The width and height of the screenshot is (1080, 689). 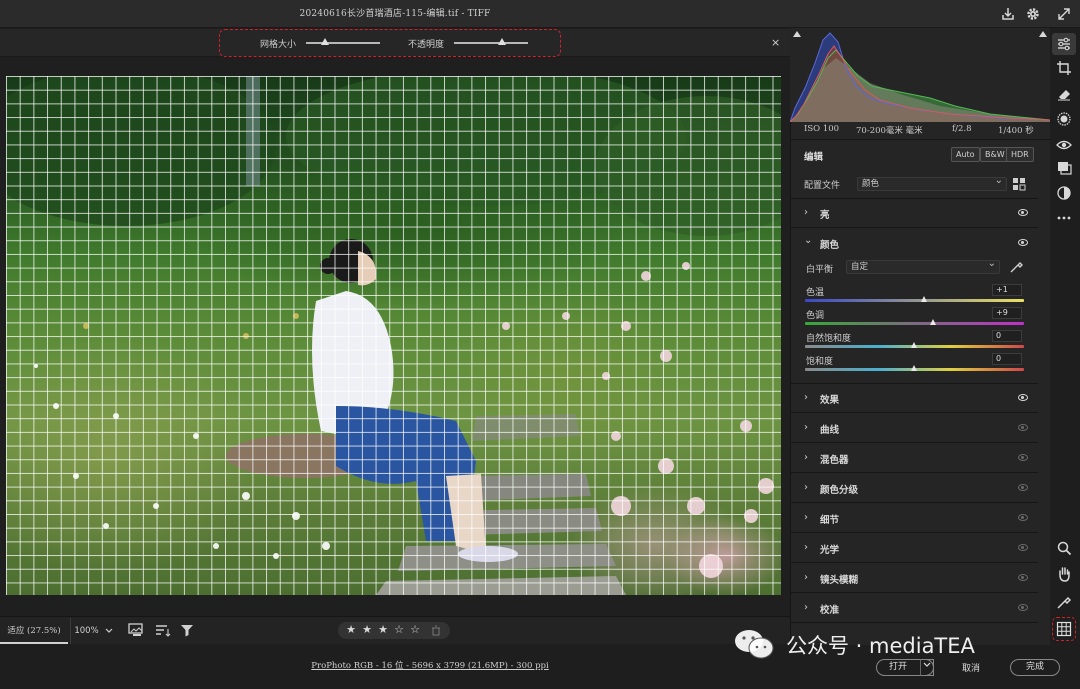 I want to click on presets-icon, so click(x=1064, y=168).